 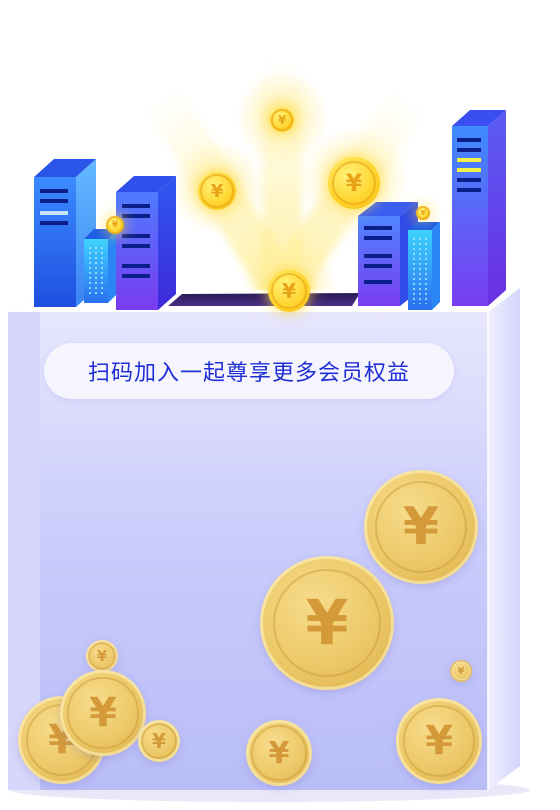 What do you see at coordinates (248, 373) in the screenshot?
I see `promo-title: 扫码加入一起尊享更多会员权益` at bounding box center [248, 373].